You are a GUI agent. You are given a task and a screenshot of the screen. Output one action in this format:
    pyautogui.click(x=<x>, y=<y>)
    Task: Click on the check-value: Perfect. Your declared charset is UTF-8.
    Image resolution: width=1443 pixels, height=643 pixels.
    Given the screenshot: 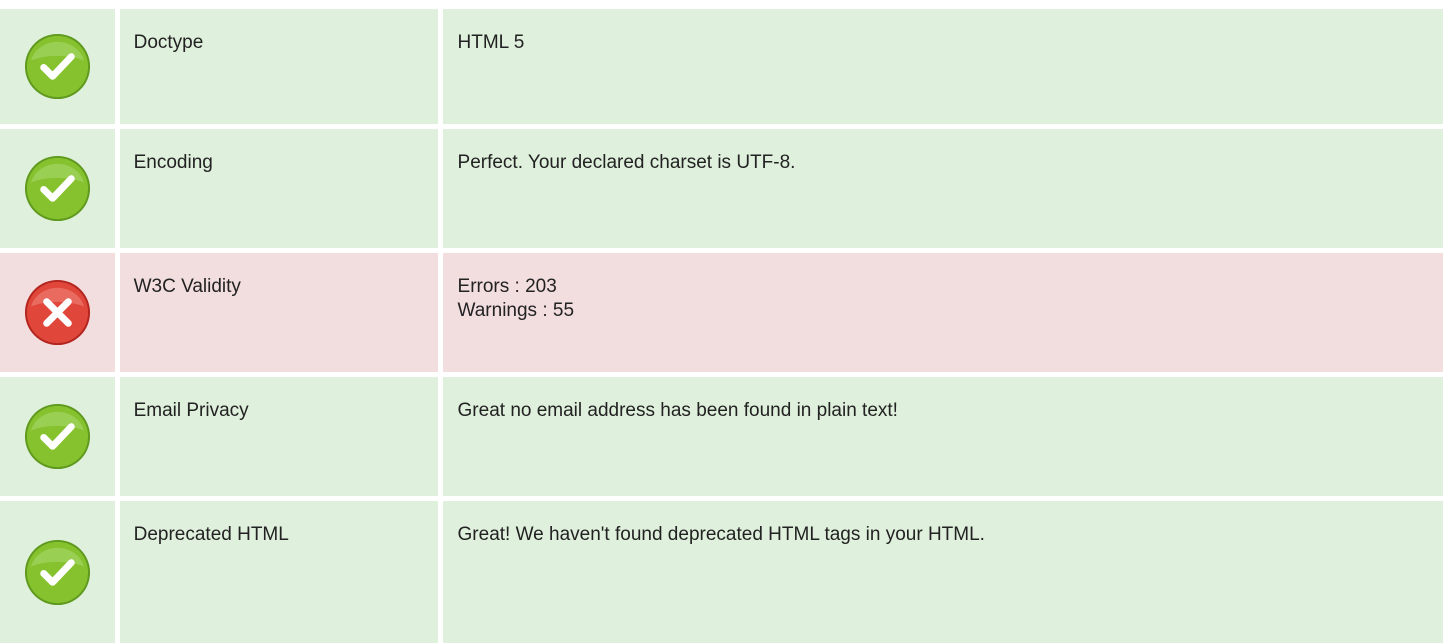 What is the action you would take?
    pyautogui.click(x=942, y=188)
    